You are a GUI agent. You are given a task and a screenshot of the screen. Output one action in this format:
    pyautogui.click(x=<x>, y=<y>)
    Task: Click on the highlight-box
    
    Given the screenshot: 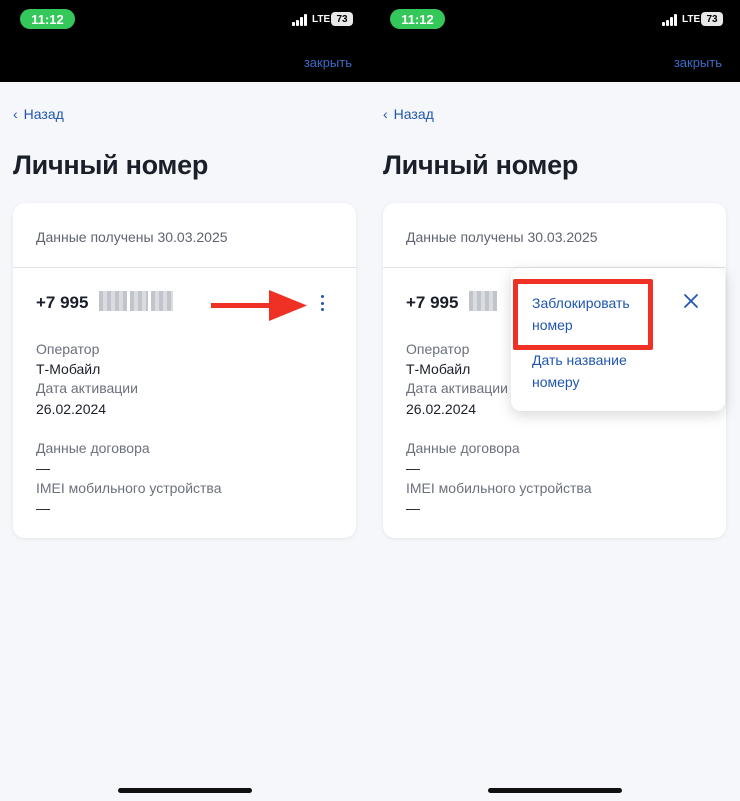 What is the action you would take?
    pyautogui.click(x=583, y=314)
    